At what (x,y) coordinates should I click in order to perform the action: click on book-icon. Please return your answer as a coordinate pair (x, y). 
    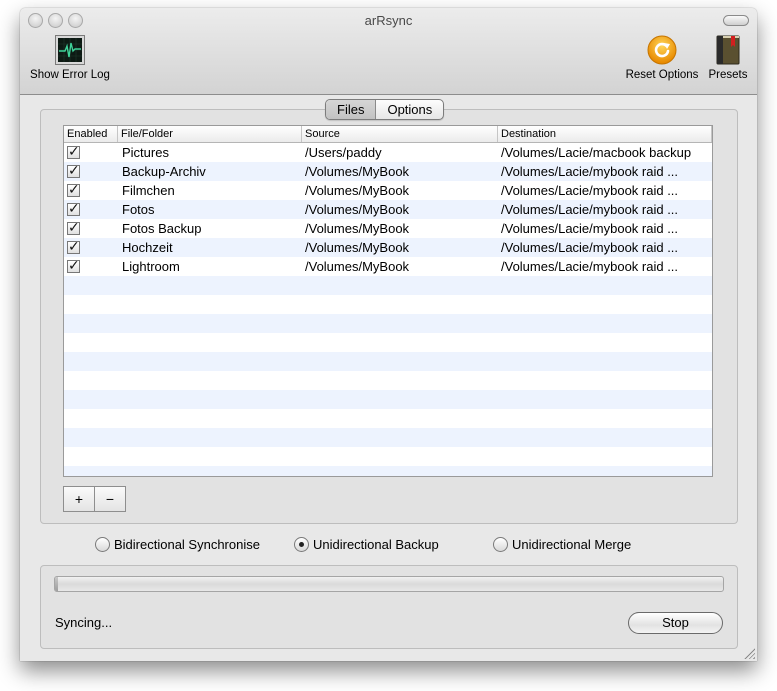
    Looking at the image, I should click on (728, 50).